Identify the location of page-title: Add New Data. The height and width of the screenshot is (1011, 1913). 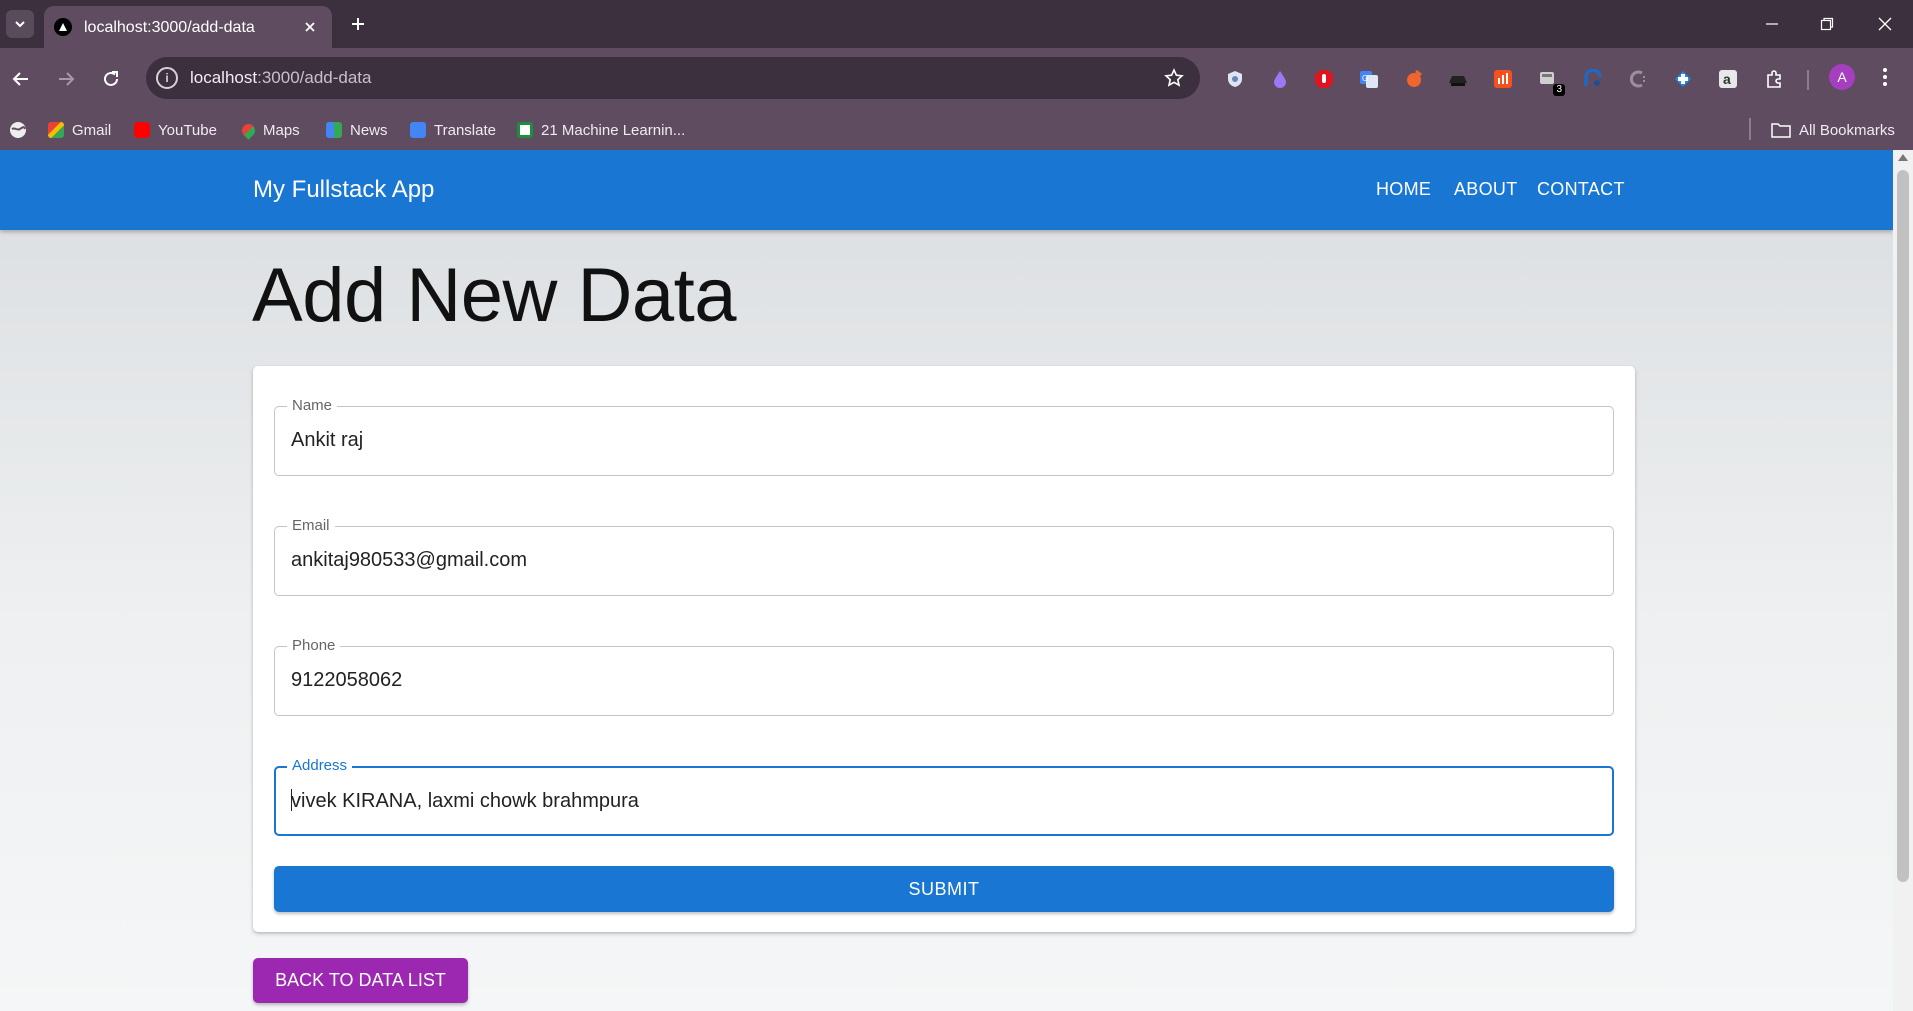
(494, 295).